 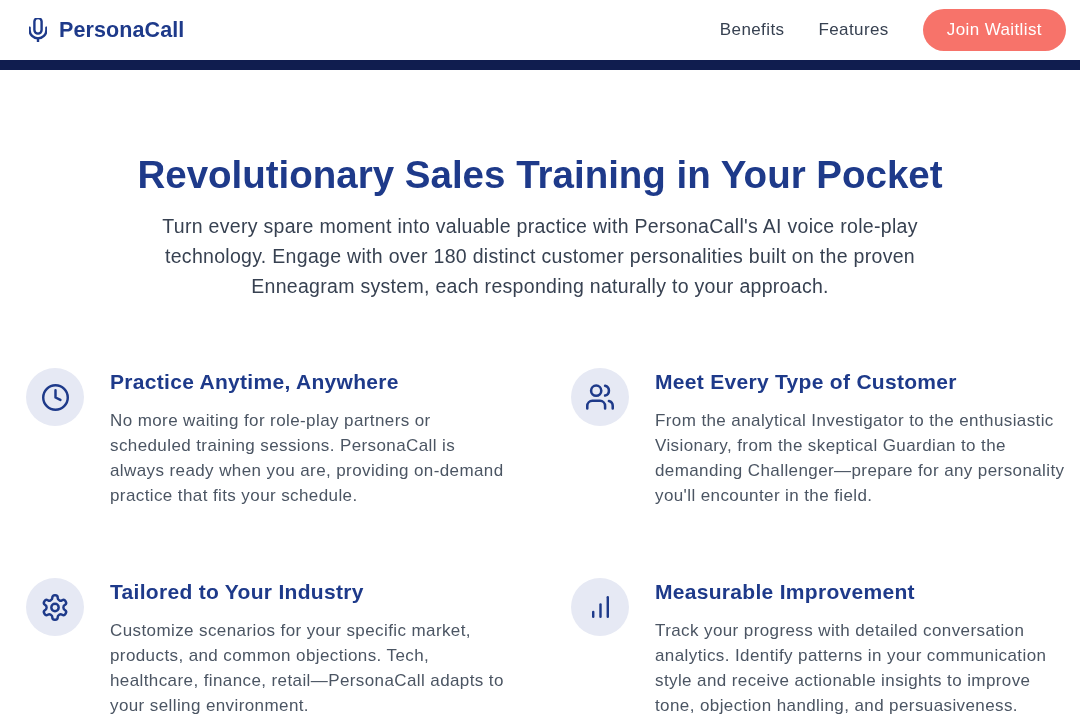 I want to click on people-icon, so click(x=600, y=397).